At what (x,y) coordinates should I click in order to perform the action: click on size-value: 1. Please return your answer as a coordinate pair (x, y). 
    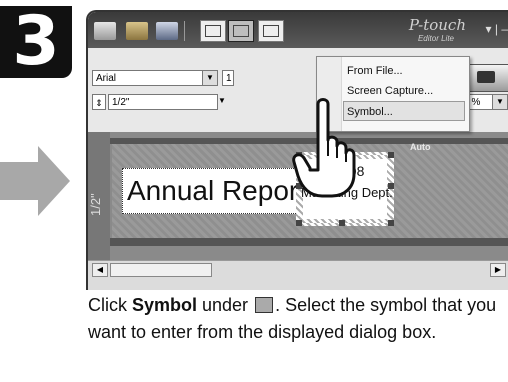
    Looking at the image, I should click on (229, 78).